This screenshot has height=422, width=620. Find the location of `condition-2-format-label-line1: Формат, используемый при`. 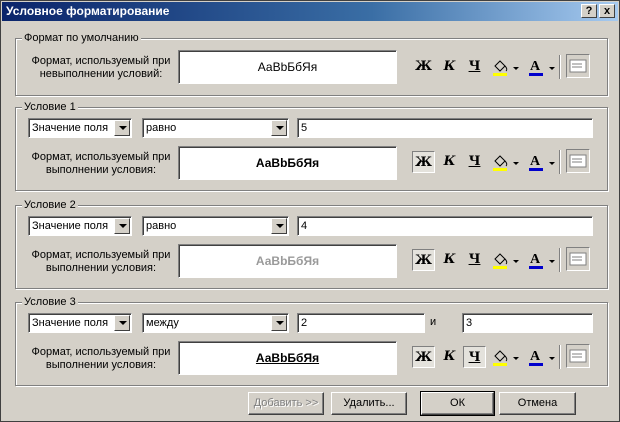

condition-2-format-label-line1: Формат, используемый при is located at coordinates (101, 255).